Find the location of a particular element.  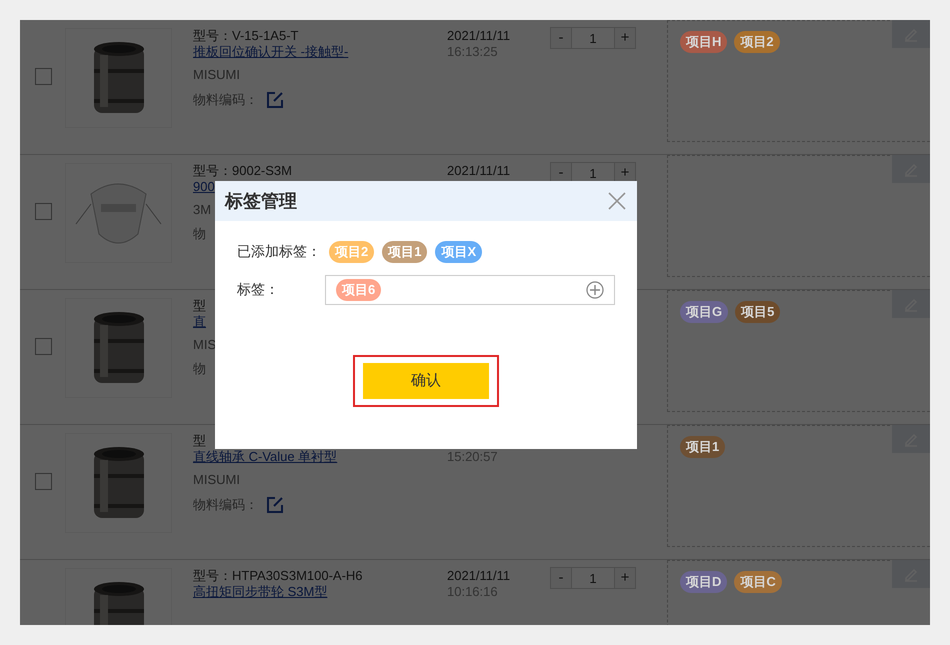

confirm-button: 确认 is located at coordinates (426, 381).